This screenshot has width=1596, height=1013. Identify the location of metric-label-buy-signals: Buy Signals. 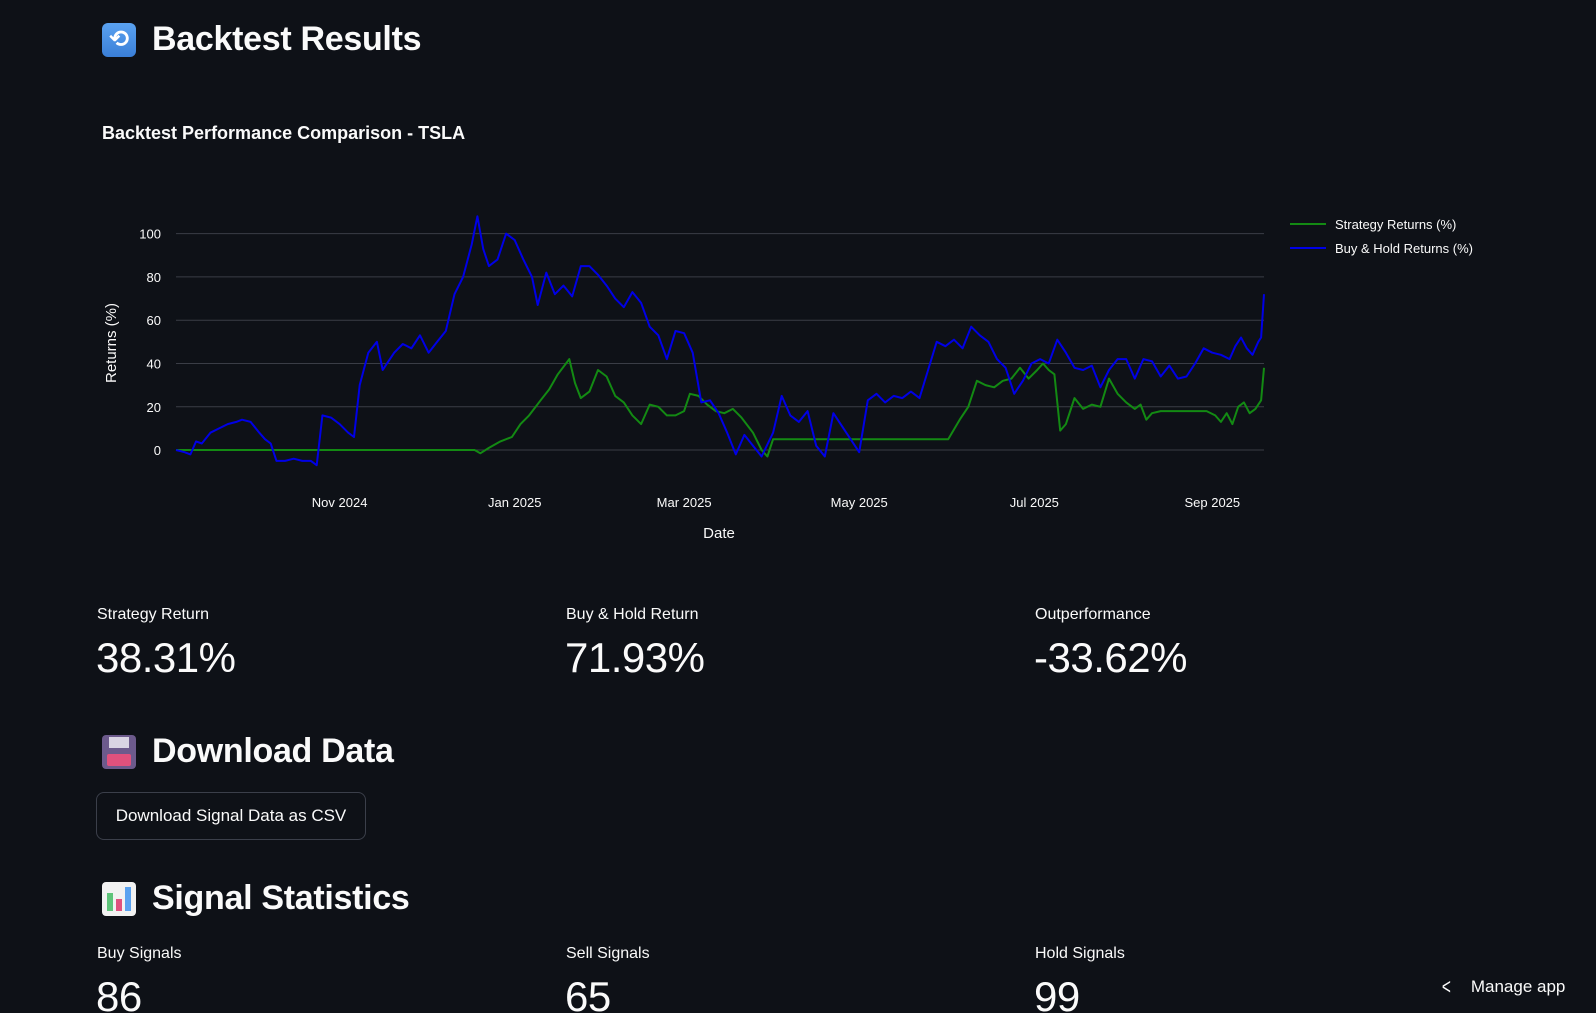
(139, 953).